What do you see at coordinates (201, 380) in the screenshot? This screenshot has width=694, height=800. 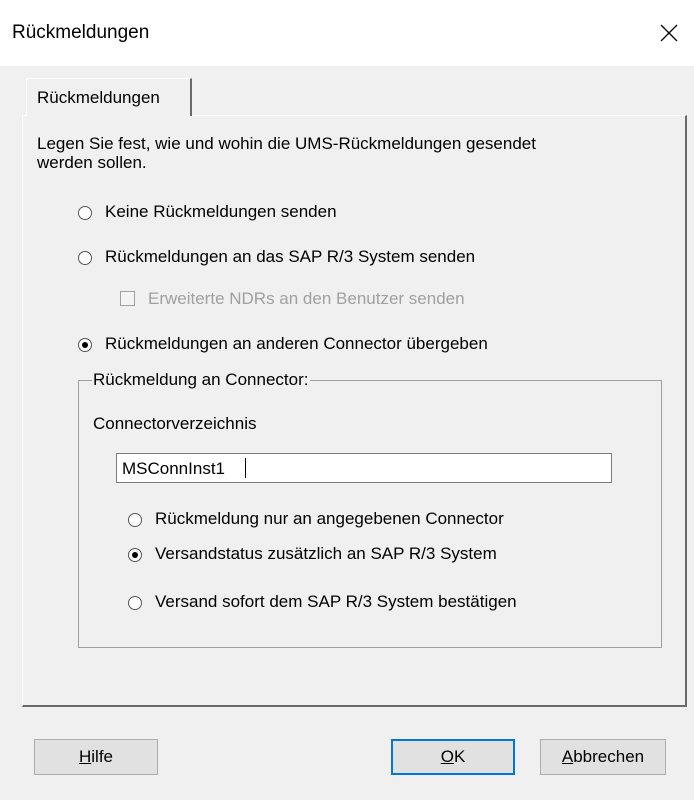 I see `connector-group-legend: Rückmeldung an Connector:` at bounding box center [201, 380].